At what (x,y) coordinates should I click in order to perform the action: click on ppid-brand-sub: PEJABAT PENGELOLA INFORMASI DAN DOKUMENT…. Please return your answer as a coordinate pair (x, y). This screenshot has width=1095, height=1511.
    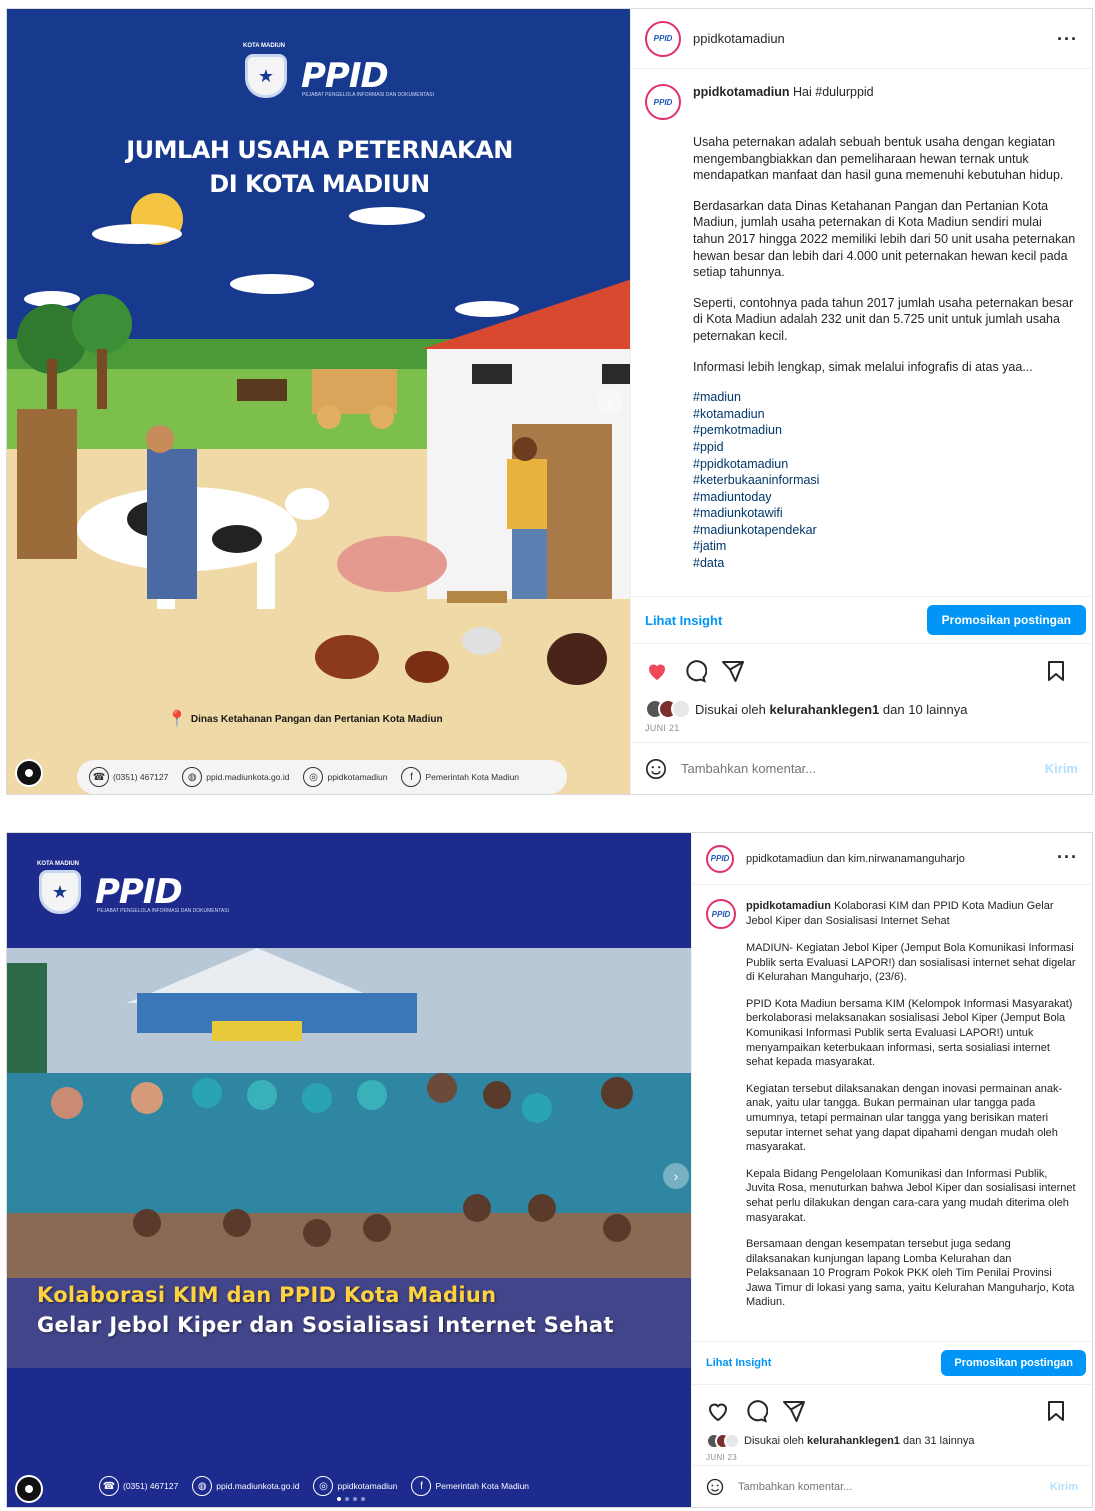
    Looking at the image, I should click on (163, 911).